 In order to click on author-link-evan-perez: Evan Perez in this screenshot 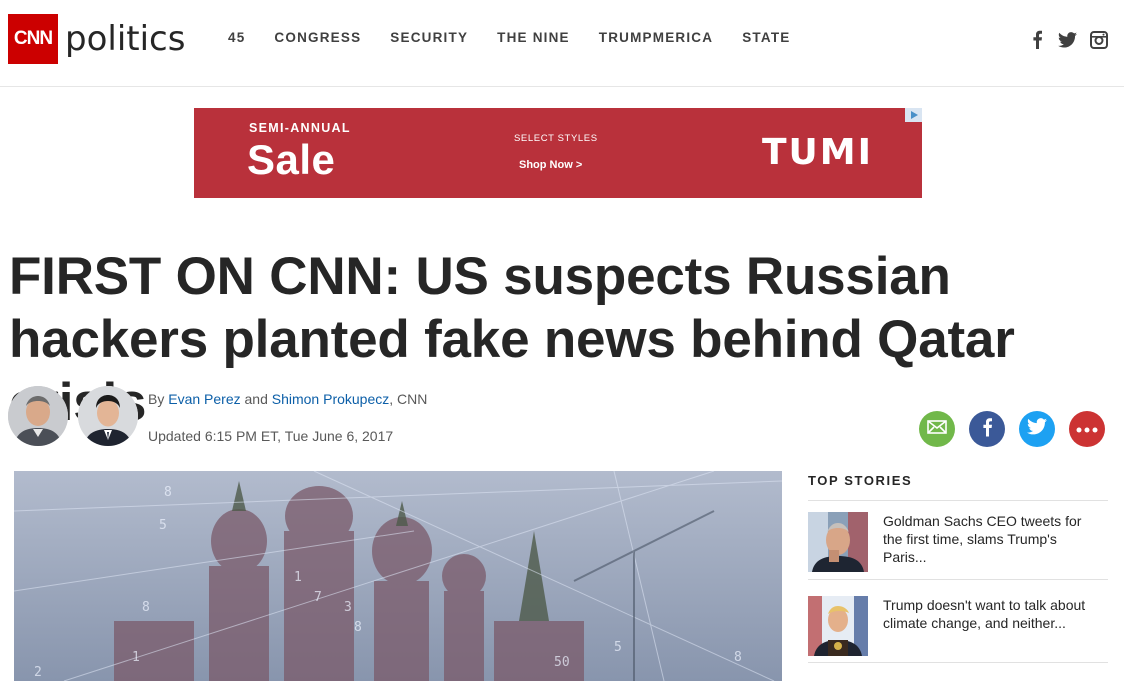, I will do `click(204, 399)`.